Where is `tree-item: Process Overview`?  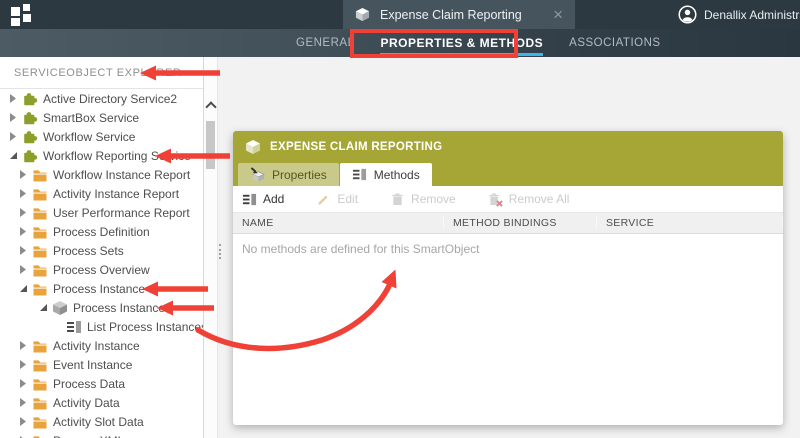 tree-item: Process Overview is located at coordinates (101, 269).